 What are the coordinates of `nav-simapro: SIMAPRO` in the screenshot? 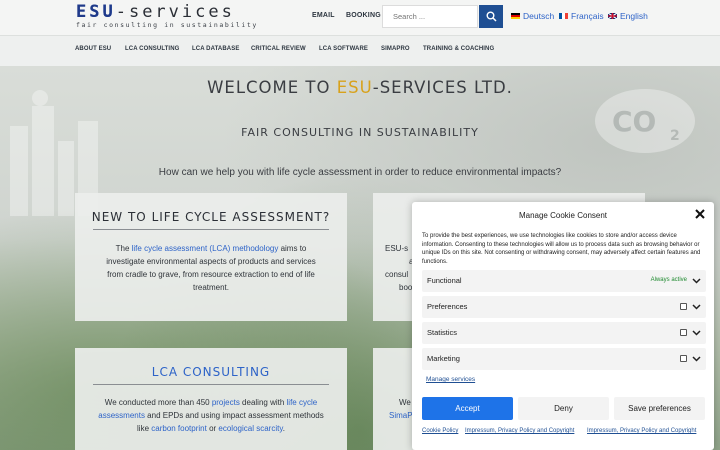 It's located at (395, 49).